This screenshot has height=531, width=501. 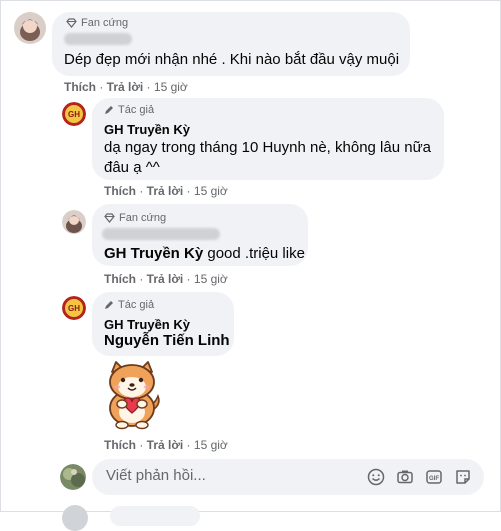 I want to click on current-user-avatar, so click(x=73, y=477).